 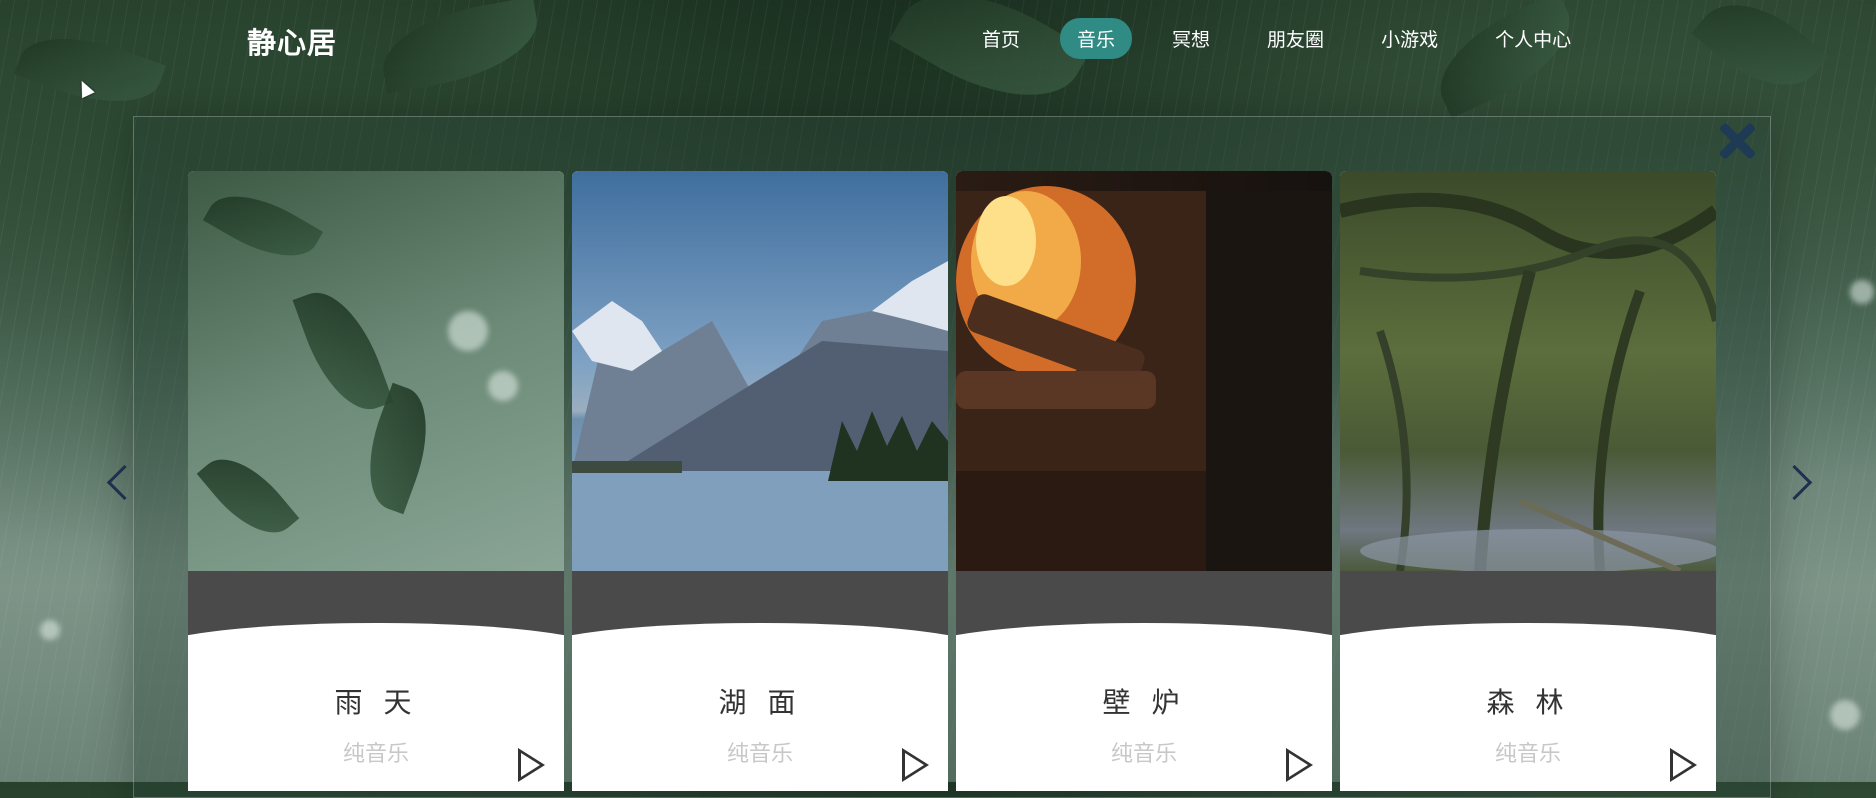 What do you see at coordinates (1528, 371) in the screenshot?
I see `card-image-forest` at bounding box center [1528, 371].